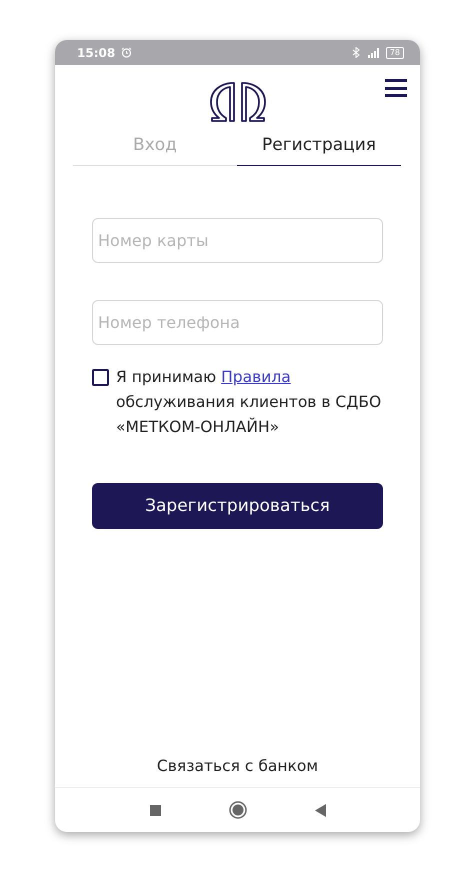 This screenshot has width=474, height=869. Describe the element at coordinates (126, 52) in the screenshot. I see `alarm-icon` at that location.